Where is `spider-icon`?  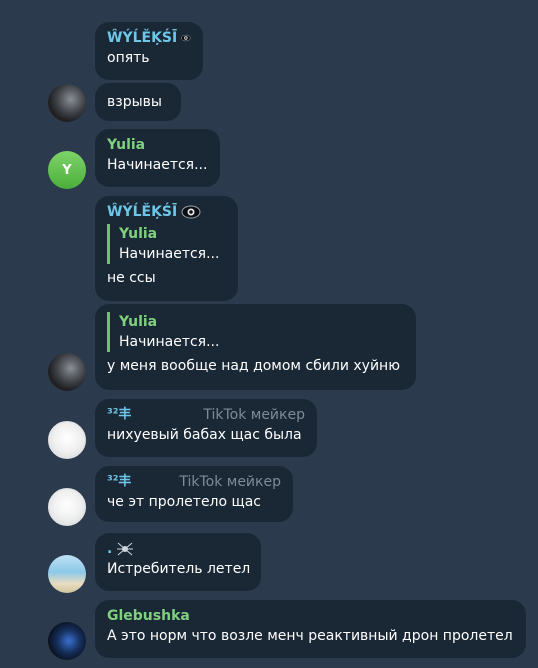 spider-icon is located at coordinates (125, 549).